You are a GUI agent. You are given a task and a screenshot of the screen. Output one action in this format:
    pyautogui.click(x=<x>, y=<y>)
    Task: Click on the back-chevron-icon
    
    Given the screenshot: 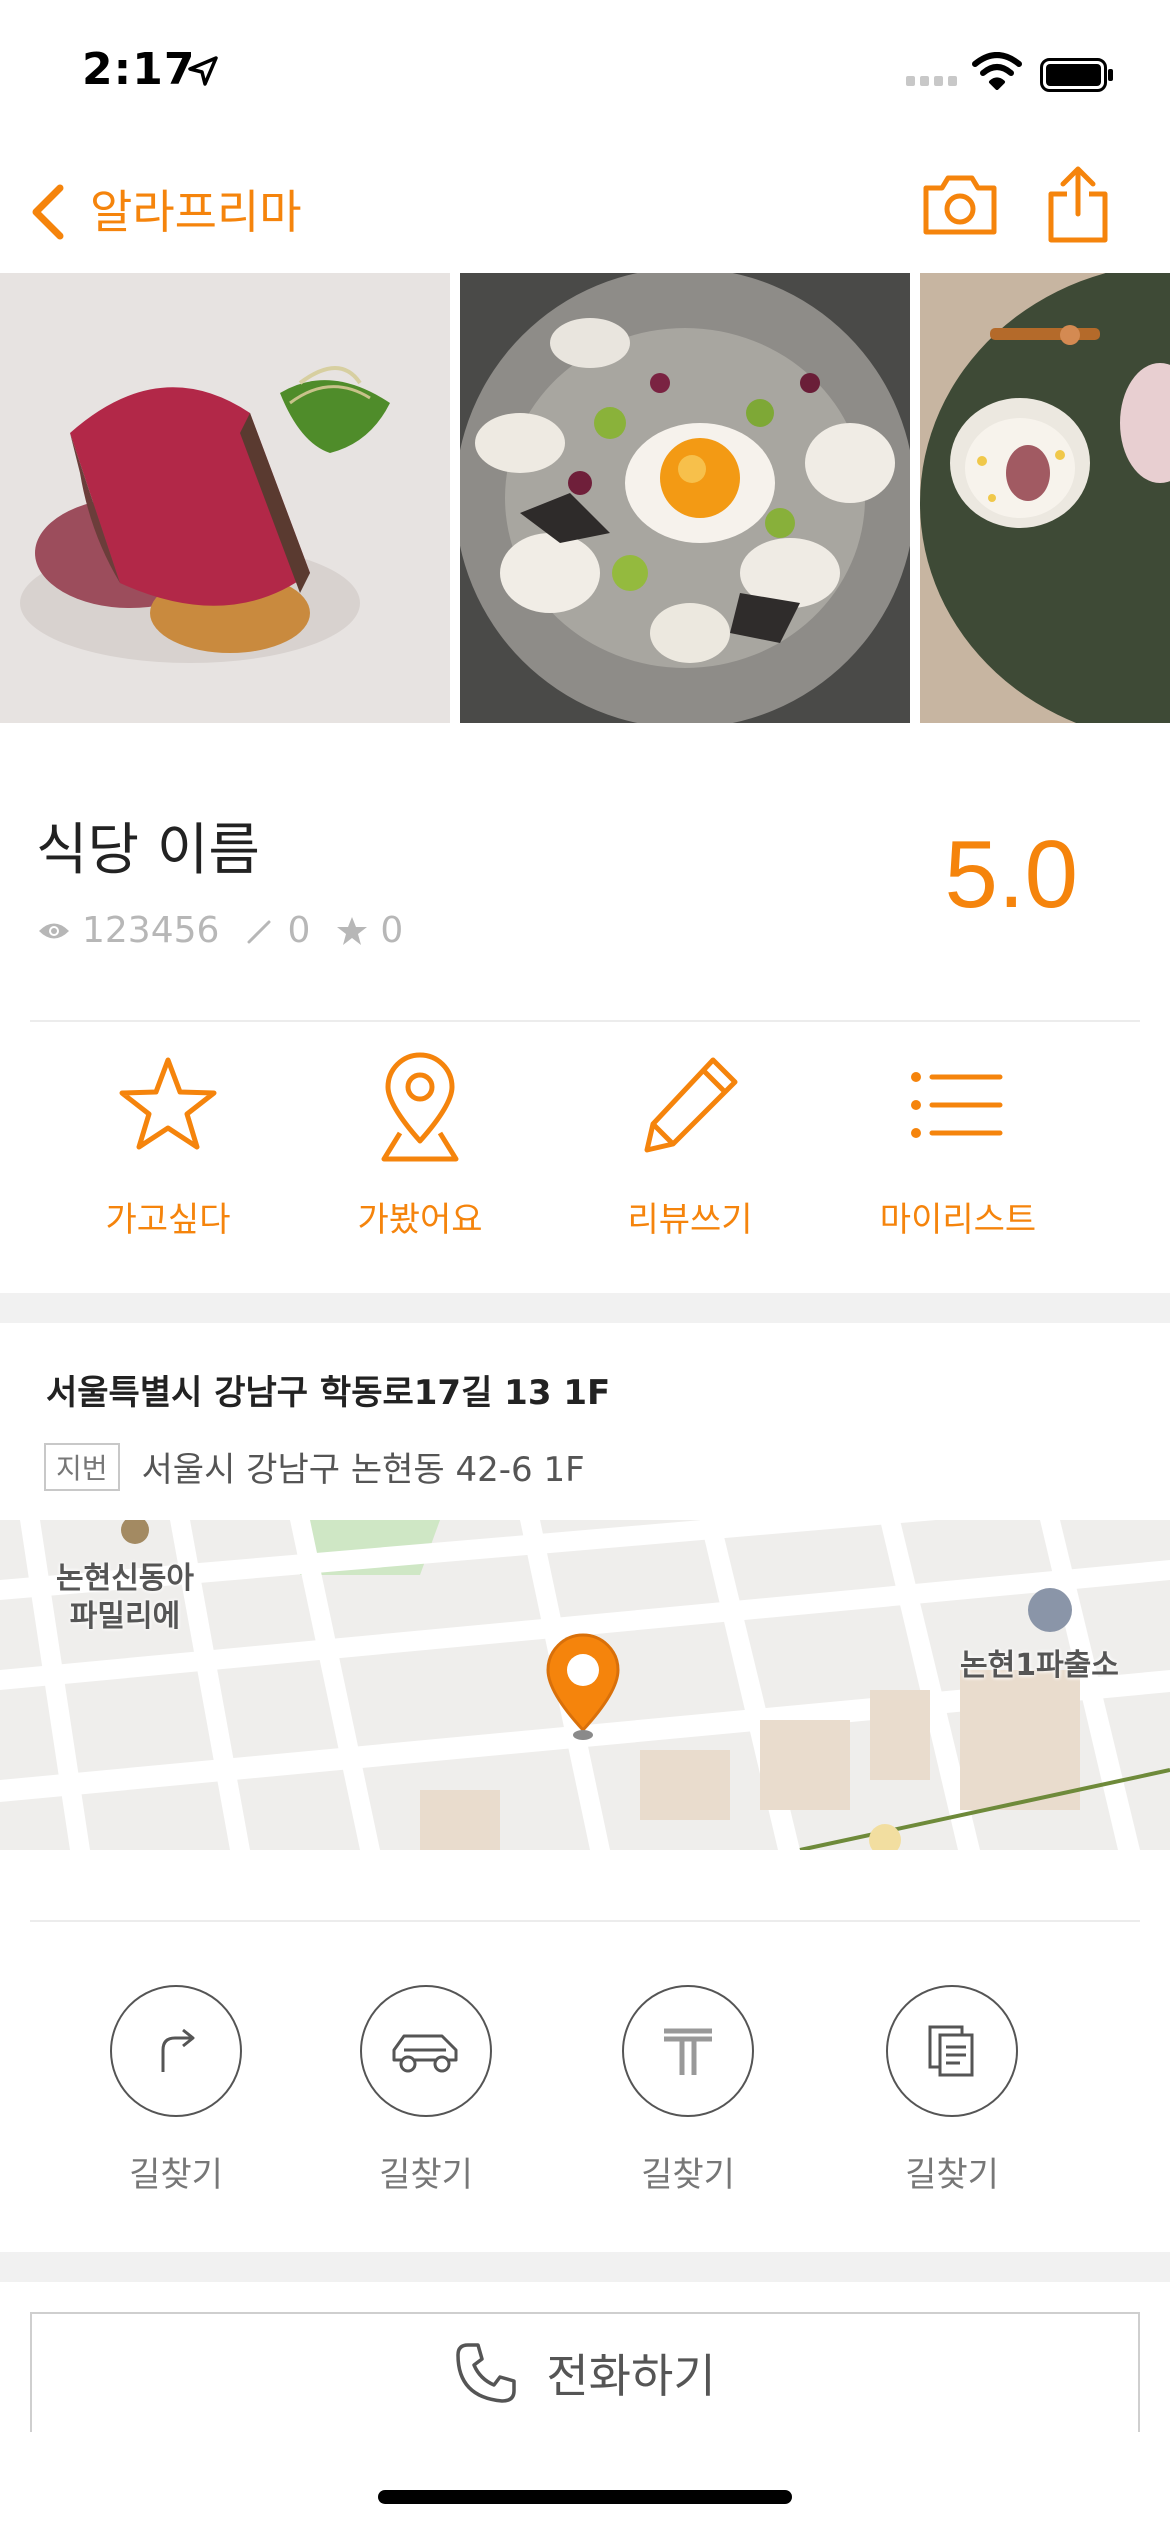 What is the action you would take?
    pyautogui.click(x=50, y=211)
    